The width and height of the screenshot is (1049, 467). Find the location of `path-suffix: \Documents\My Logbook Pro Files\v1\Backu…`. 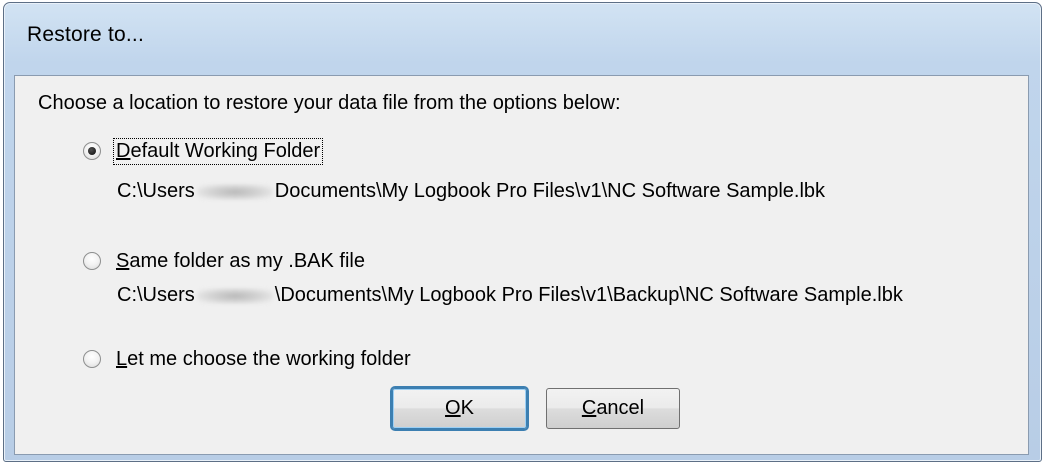

path-suffix: \Documents\My Logbook Pro Files\v1\Backu… is located at coordinates (588, 295).